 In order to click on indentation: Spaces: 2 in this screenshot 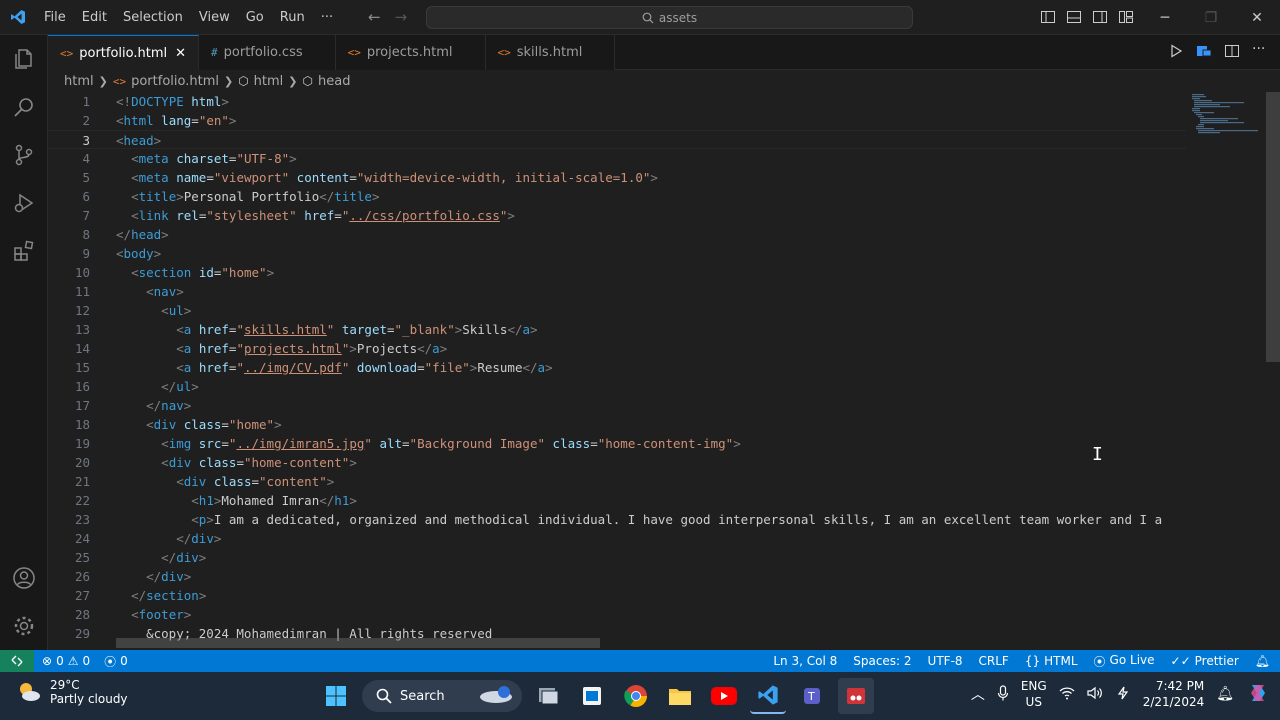, I will do `click(882, 661)`.